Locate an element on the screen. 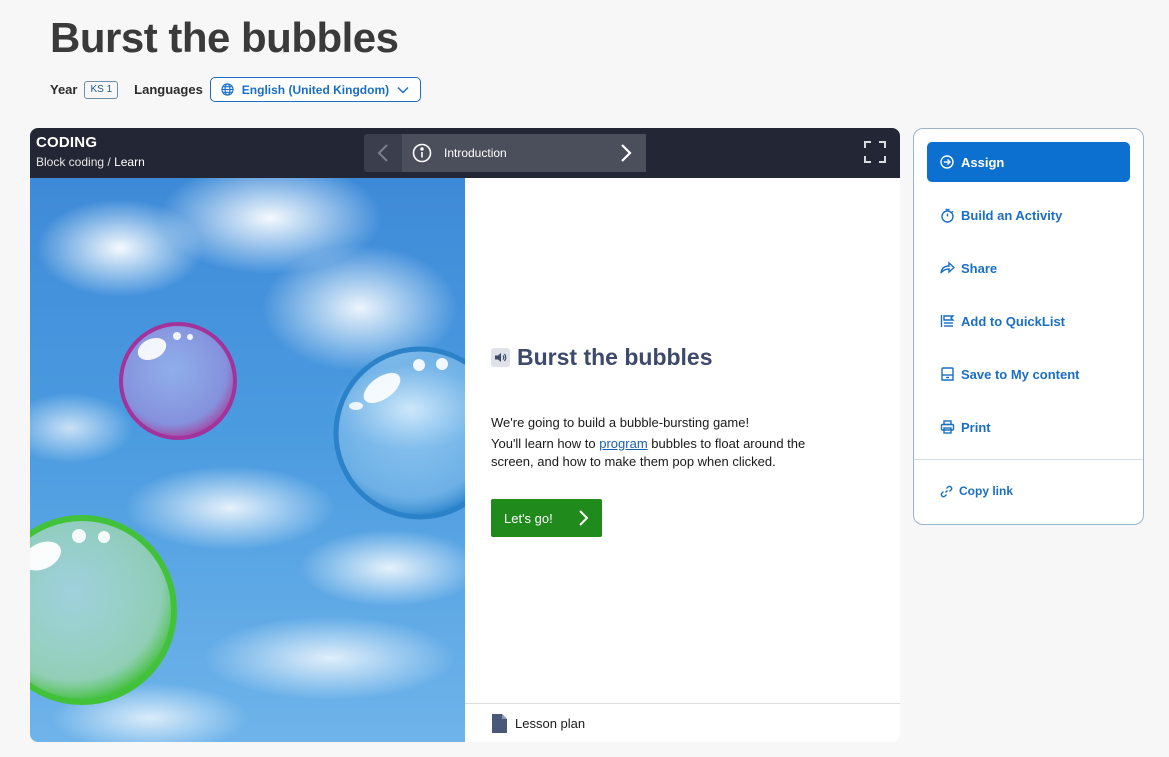 This screenshot has width=1169, height=757. copy-link-label: Copy link is located at coordinates (986, 491).